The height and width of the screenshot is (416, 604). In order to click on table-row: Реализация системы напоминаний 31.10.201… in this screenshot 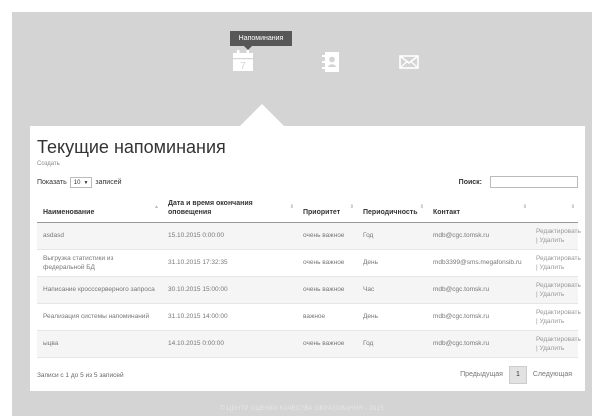, I will do `click(309, 317)`.